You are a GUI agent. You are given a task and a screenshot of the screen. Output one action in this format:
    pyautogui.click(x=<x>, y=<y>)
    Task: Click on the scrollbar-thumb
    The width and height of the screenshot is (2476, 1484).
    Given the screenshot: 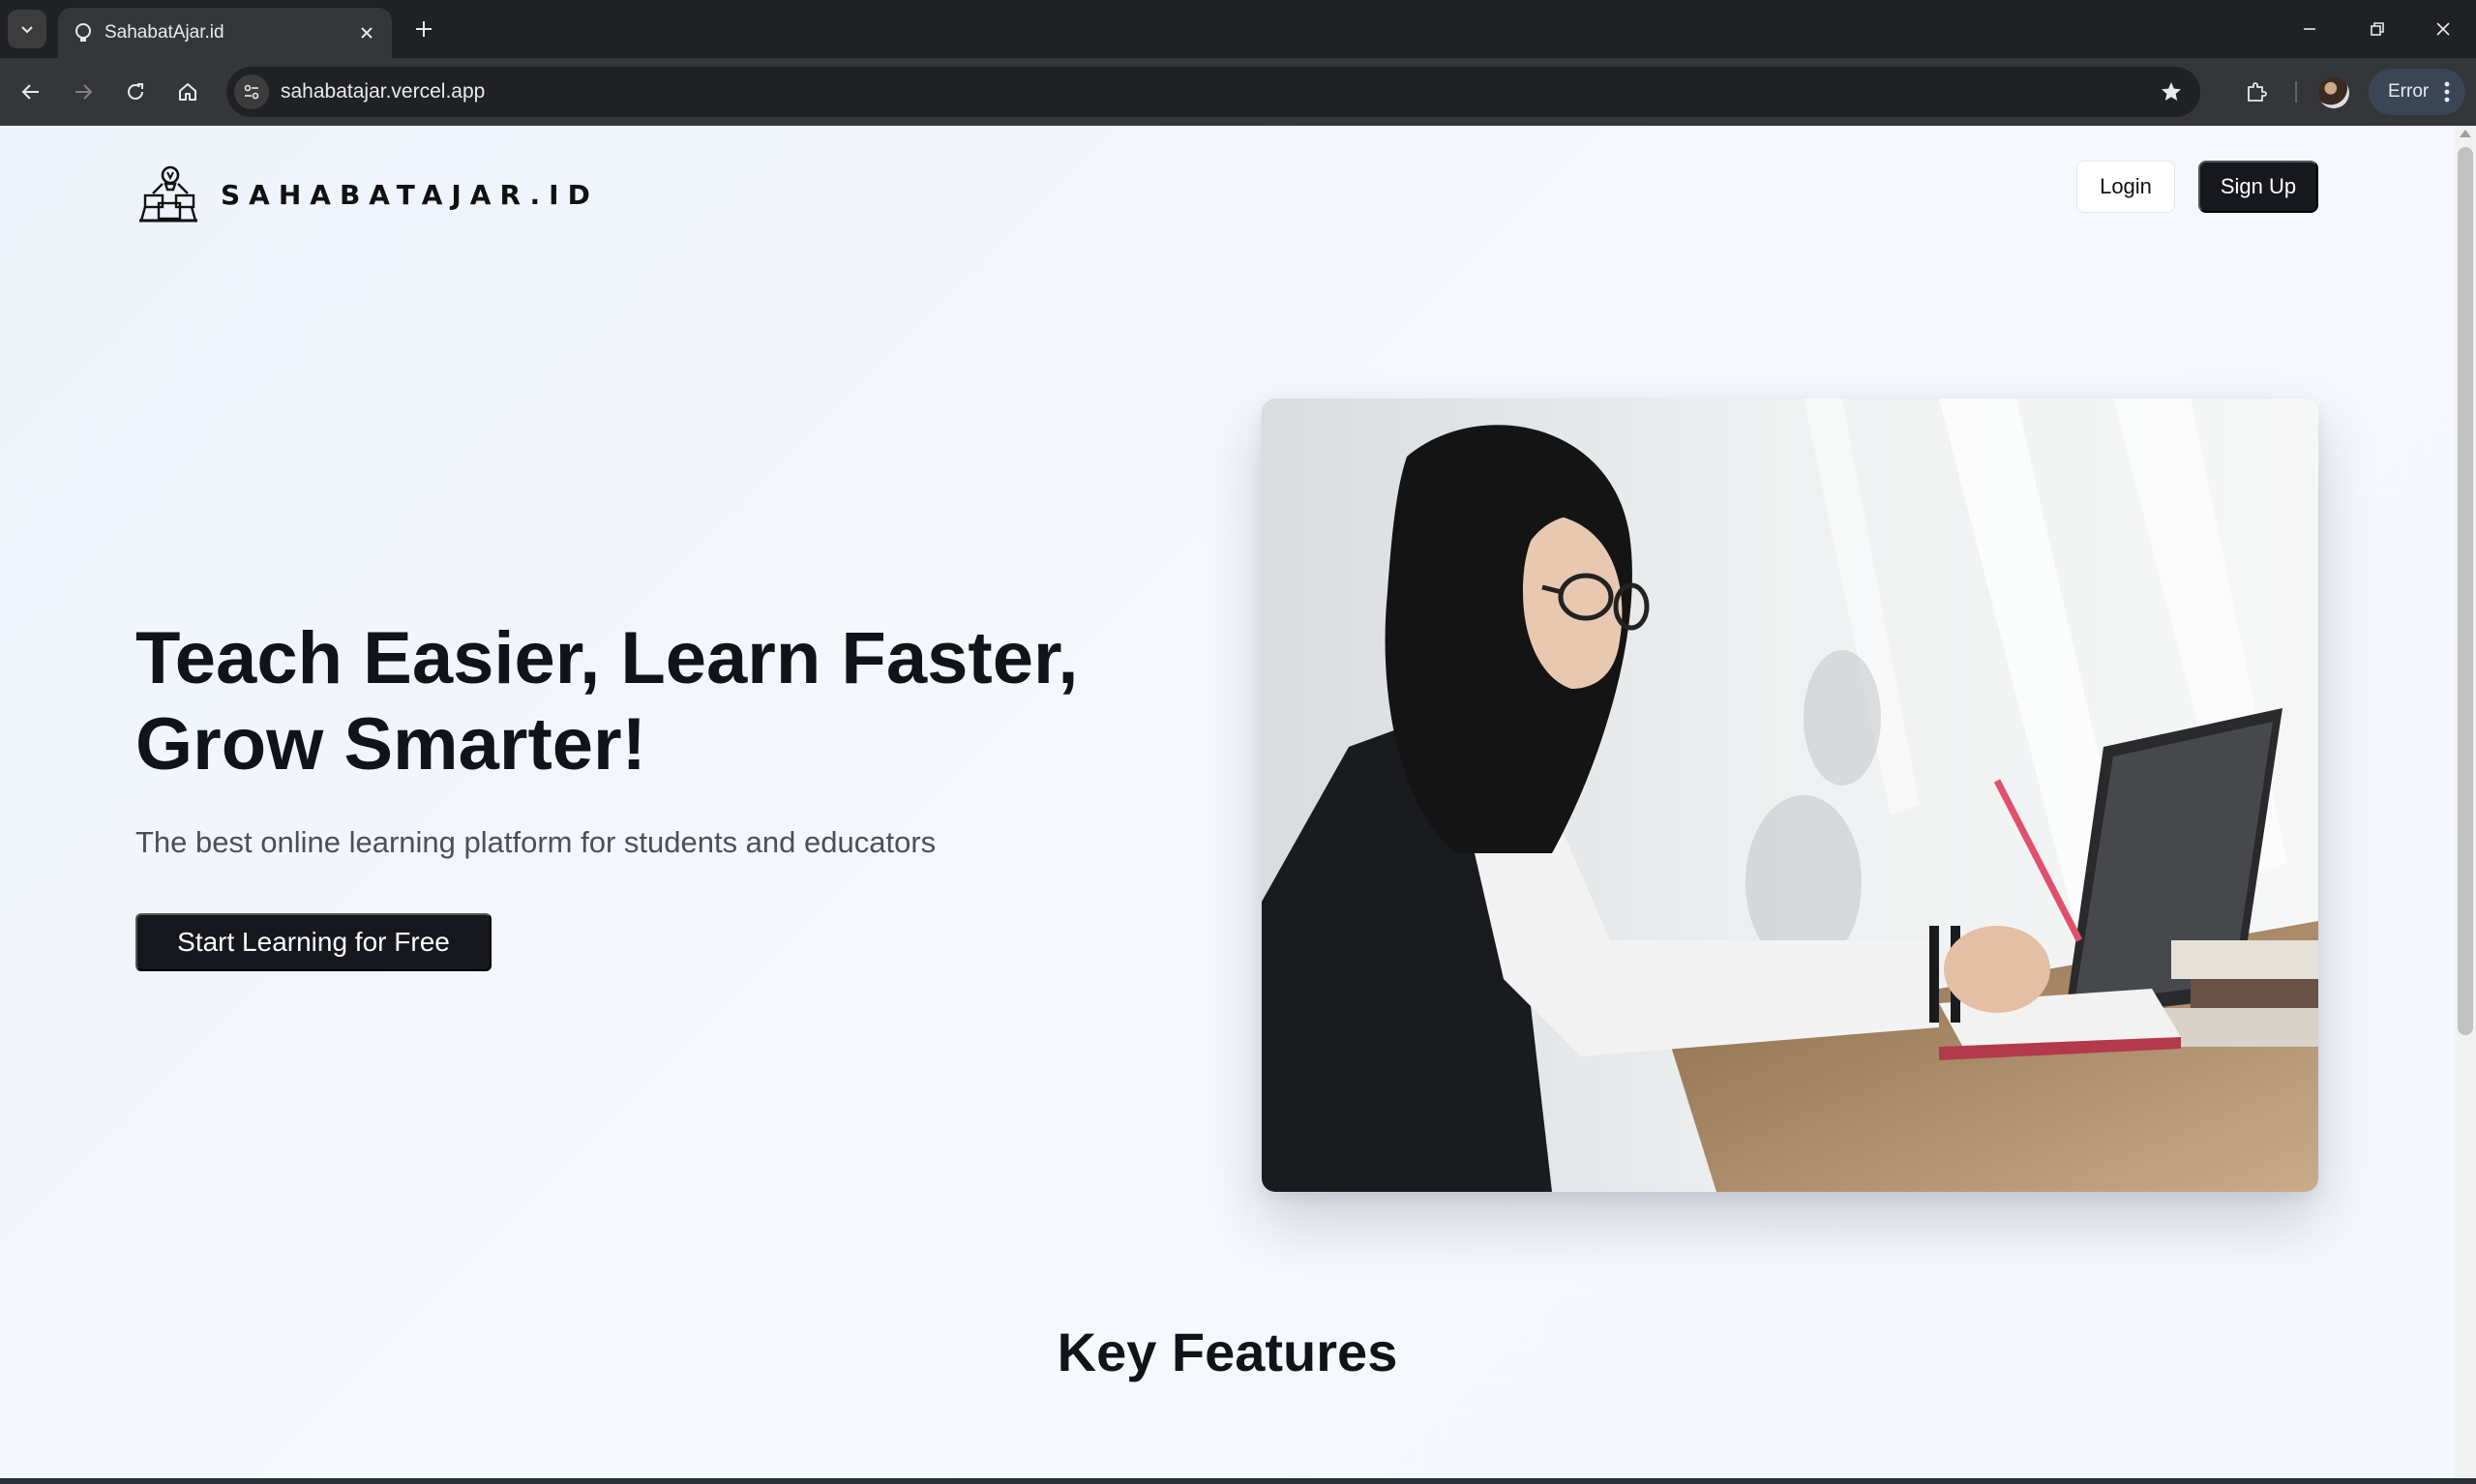 What is the action you would take?
    pyautogui.click(x=2466, y=591)
    